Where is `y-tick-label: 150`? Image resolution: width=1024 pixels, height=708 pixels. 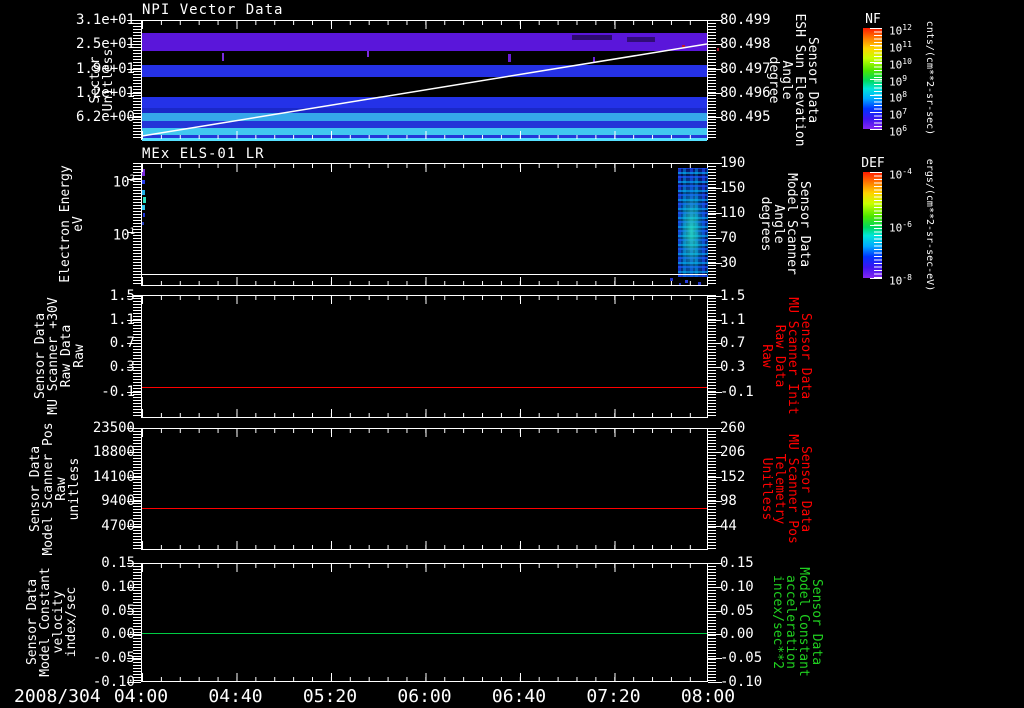
y-tick-label: 150 is located at coordinates (733, 187).